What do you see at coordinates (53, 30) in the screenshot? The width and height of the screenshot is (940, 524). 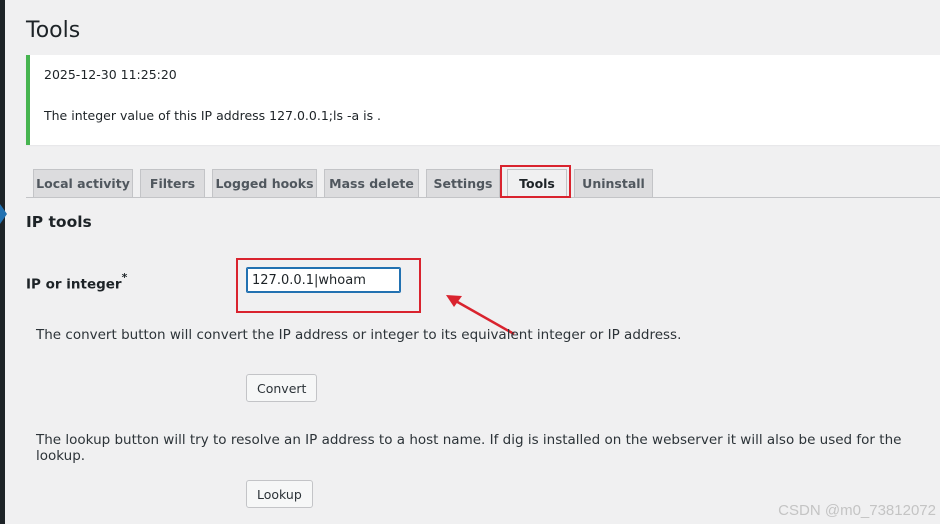 I see `page-title: Tools` at bounding box center [53, 30].